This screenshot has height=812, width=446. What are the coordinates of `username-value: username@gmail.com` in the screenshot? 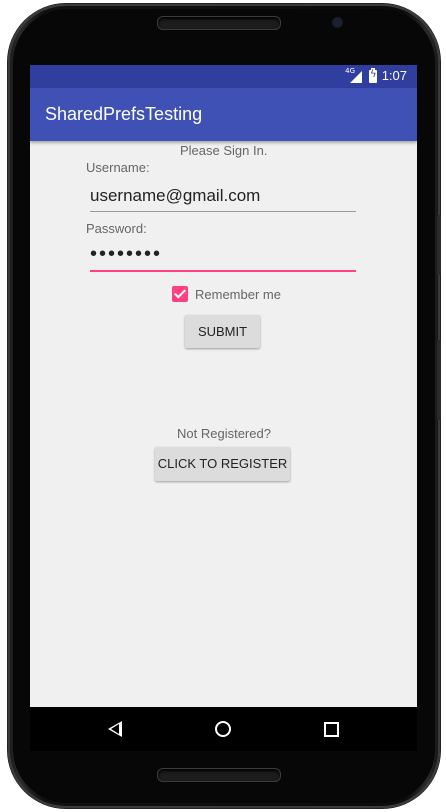 It's located at (175, 195).